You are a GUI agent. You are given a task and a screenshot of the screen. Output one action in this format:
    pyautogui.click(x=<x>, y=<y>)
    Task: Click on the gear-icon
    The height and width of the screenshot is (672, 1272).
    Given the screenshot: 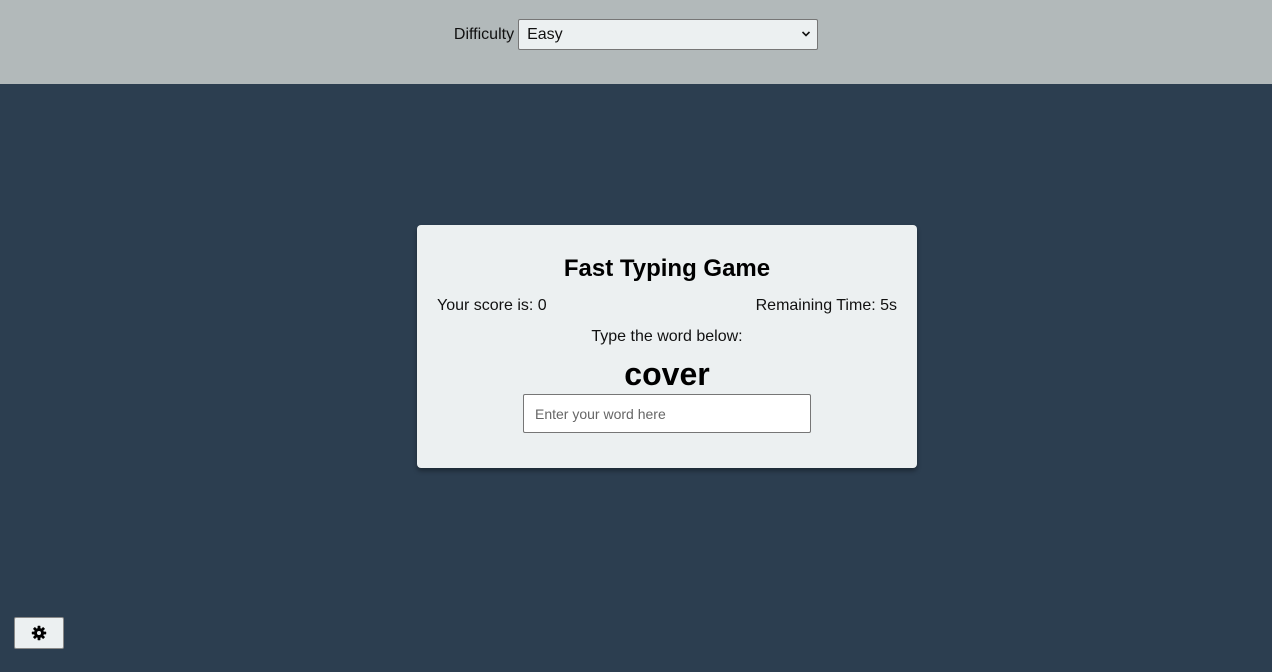 What is the action you would take?
    pyautogui.click(x=39, y=633)
    